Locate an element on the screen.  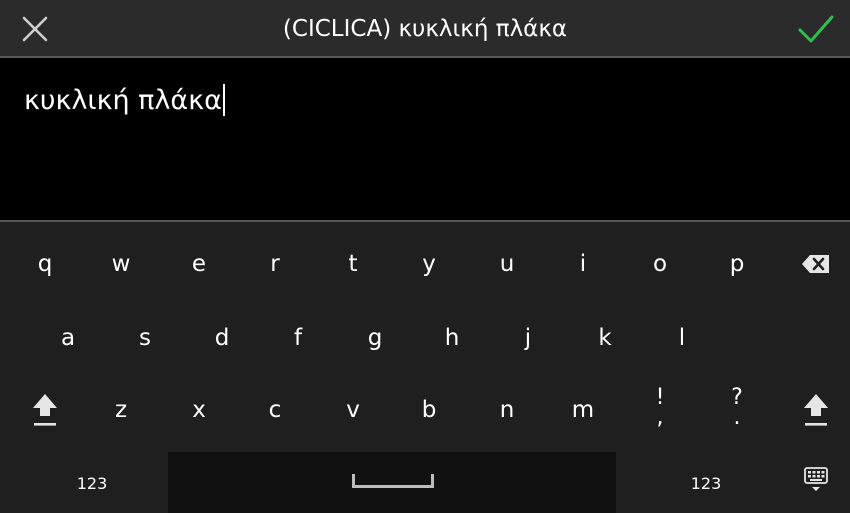
input-value: κυκλική πλάκα is located at coordinates (123, 100).